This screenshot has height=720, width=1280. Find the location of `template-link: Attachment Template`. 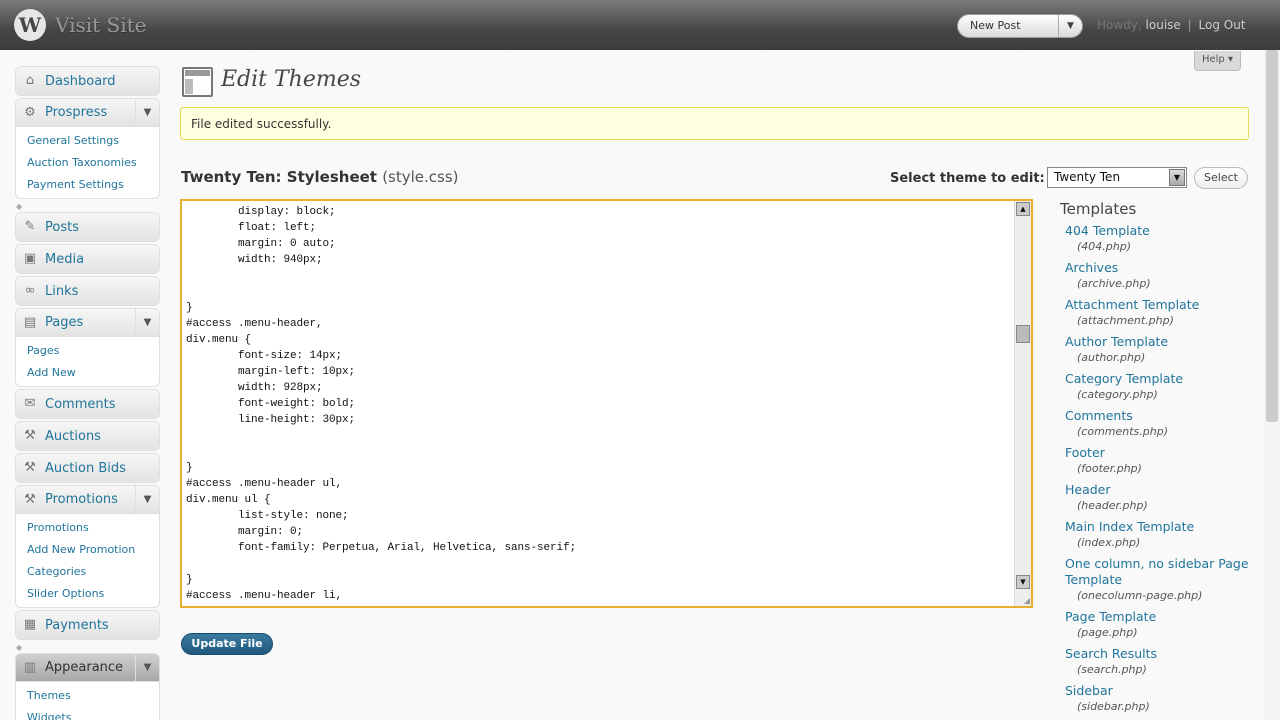

template-link: Attachment Template is located at coordinates (1165, 305).